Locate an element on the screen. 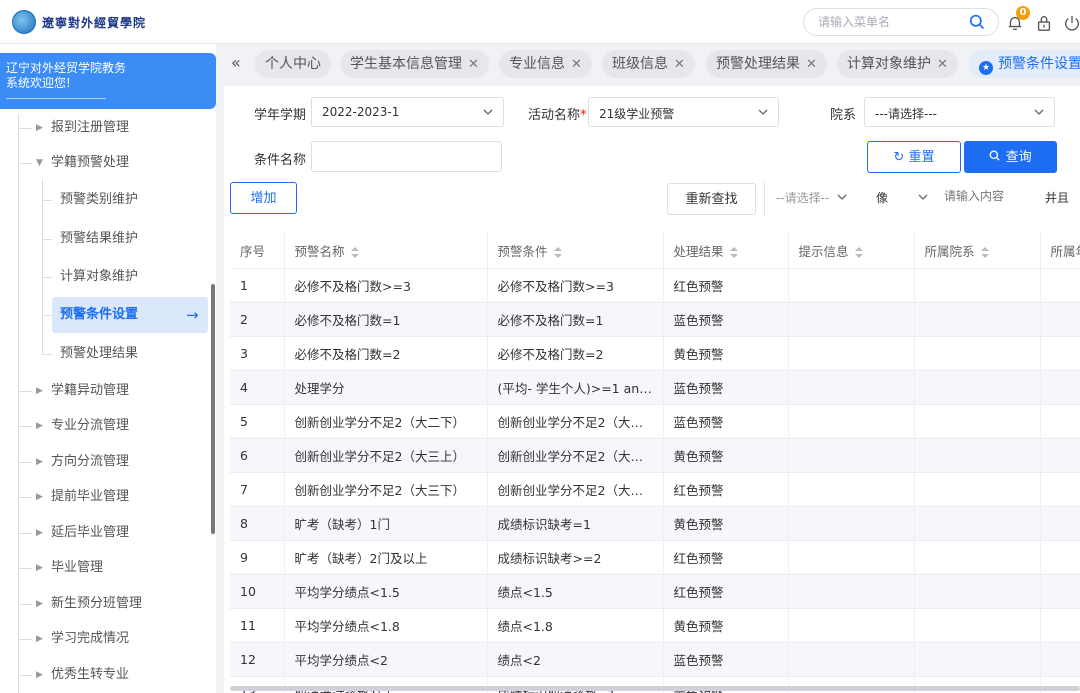 The height and width of the screenshot is (693, 1080). tab-student-info: 学生基本信息管理 ✕ is located at coordinates (414, 64).